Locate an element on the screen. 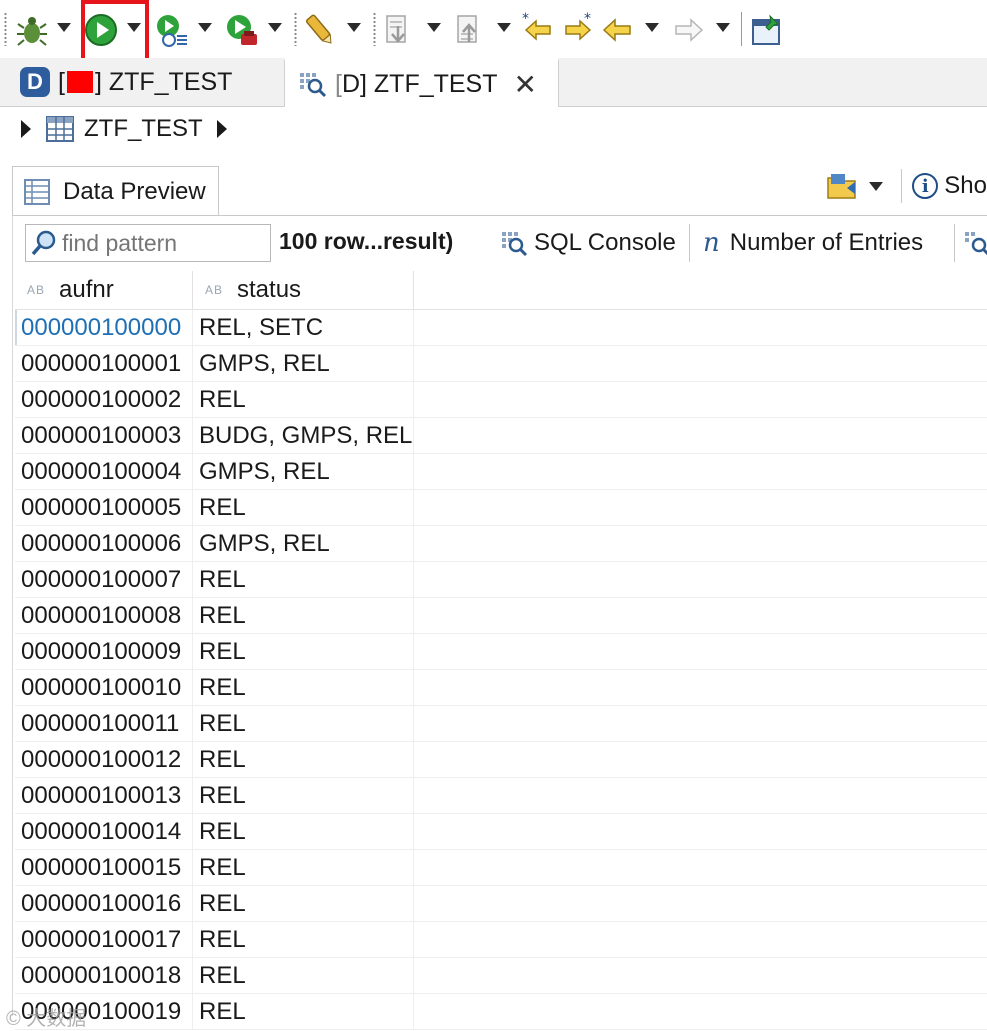 This screenshot has height=1031, width=987. cell-aufnr: 000000100013 is located at coordinates (104, 795).